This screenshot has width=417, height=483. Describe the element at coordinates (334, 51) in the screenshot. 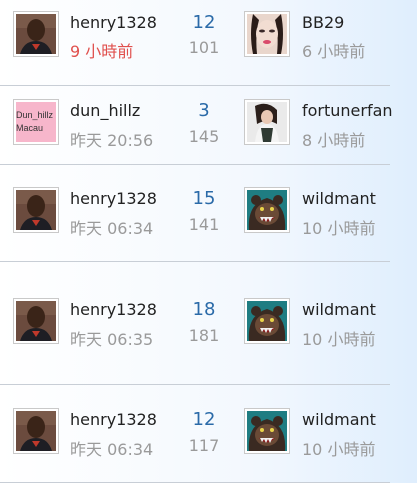

I see `last-post-time: 6 小時前` at that location.